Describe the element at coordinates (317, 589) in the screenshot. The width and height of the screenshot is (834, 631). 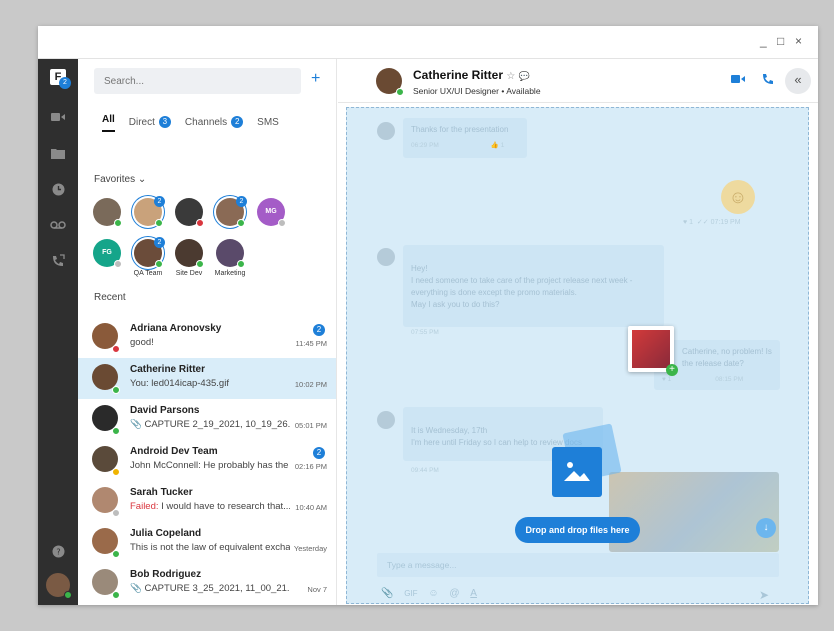
I see `conversation-time: Nov 7` at that location.